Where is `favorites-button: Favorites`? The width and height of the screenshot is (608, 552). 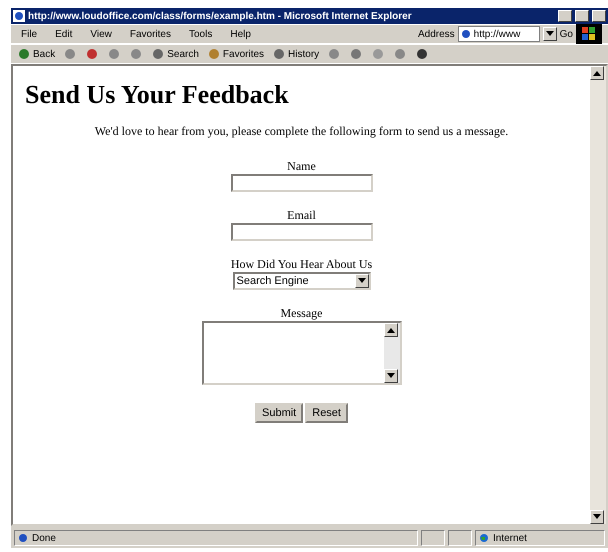
favorites-button: Favorites is located at coordinates (235, 54).